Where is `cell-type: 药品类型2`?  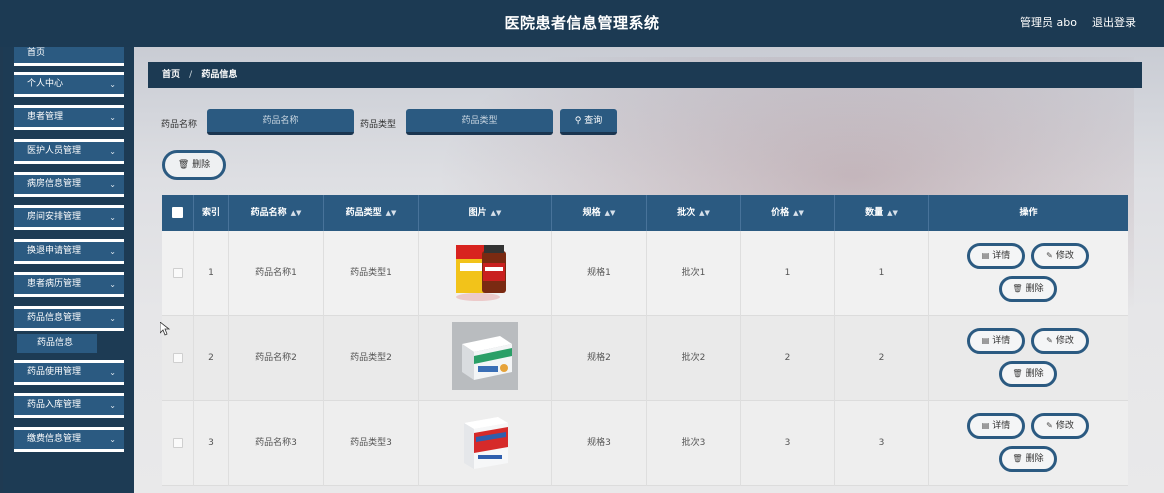
cell-type: 药品类型2 is located at coordinates (371, 358).